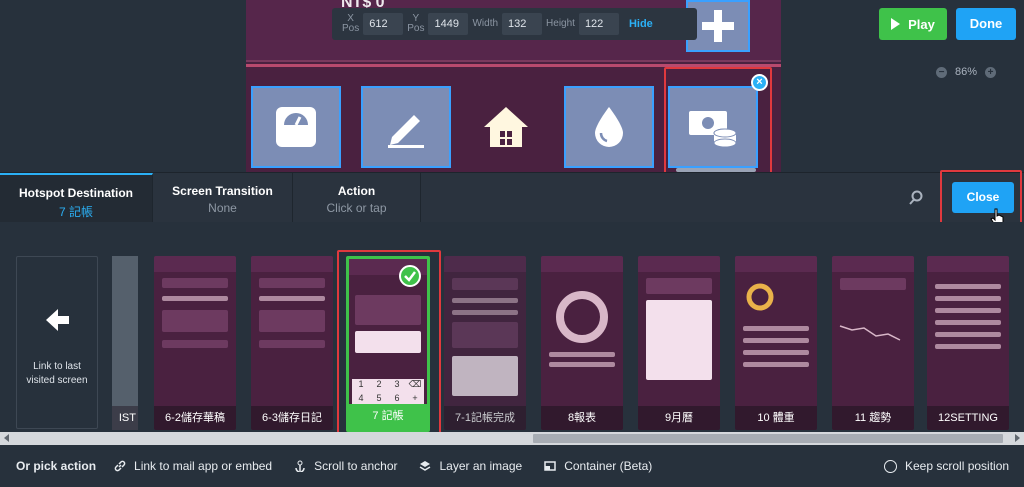  I want to click on width-label: Width, so click(485, 23).